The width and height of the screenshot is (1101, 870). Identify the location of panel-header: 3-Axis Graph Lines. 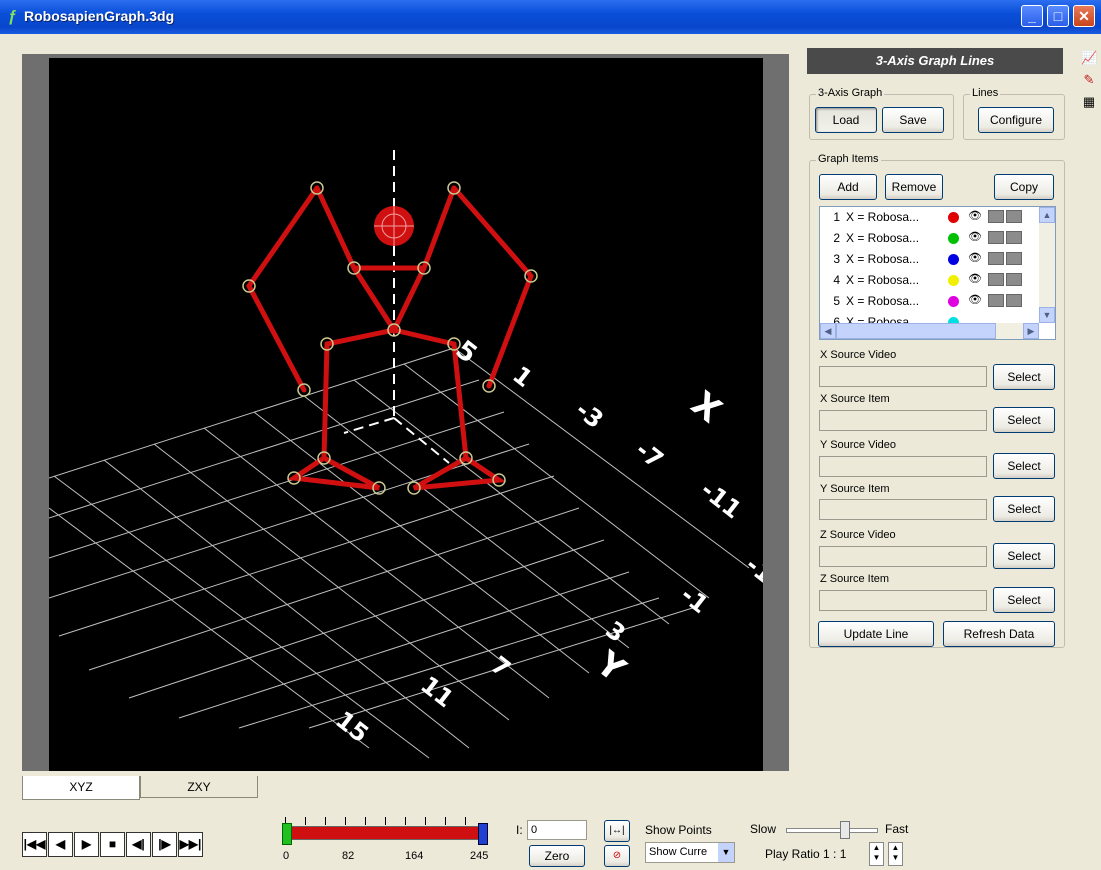
(935, 61).